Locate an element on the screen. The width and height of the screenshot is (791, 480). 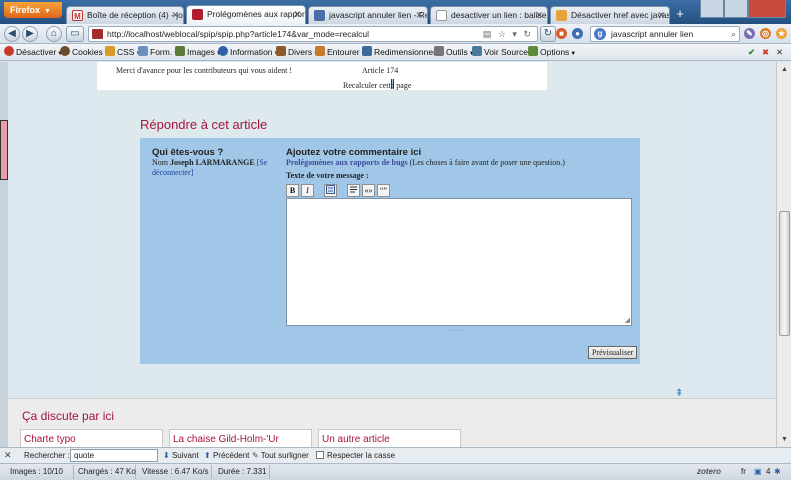
downloads-icon: ◎ is located at coordinates (765, 33).